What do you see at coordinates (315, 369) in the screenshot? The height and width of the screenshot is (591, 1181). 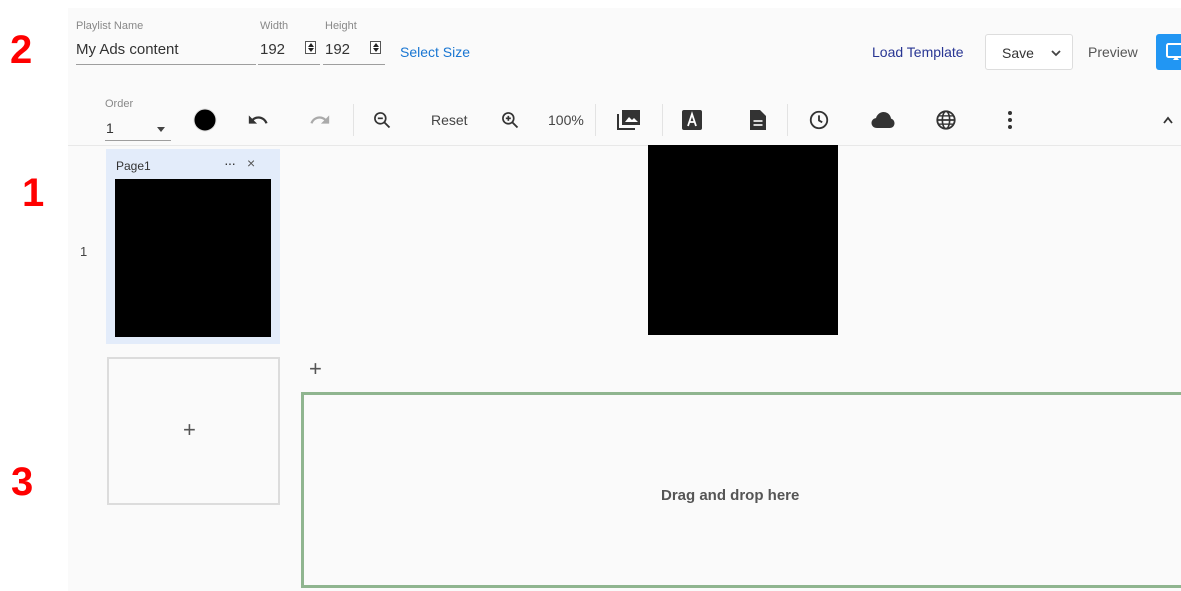 I see `add-element-button: +` at bounding box center [315, 369].